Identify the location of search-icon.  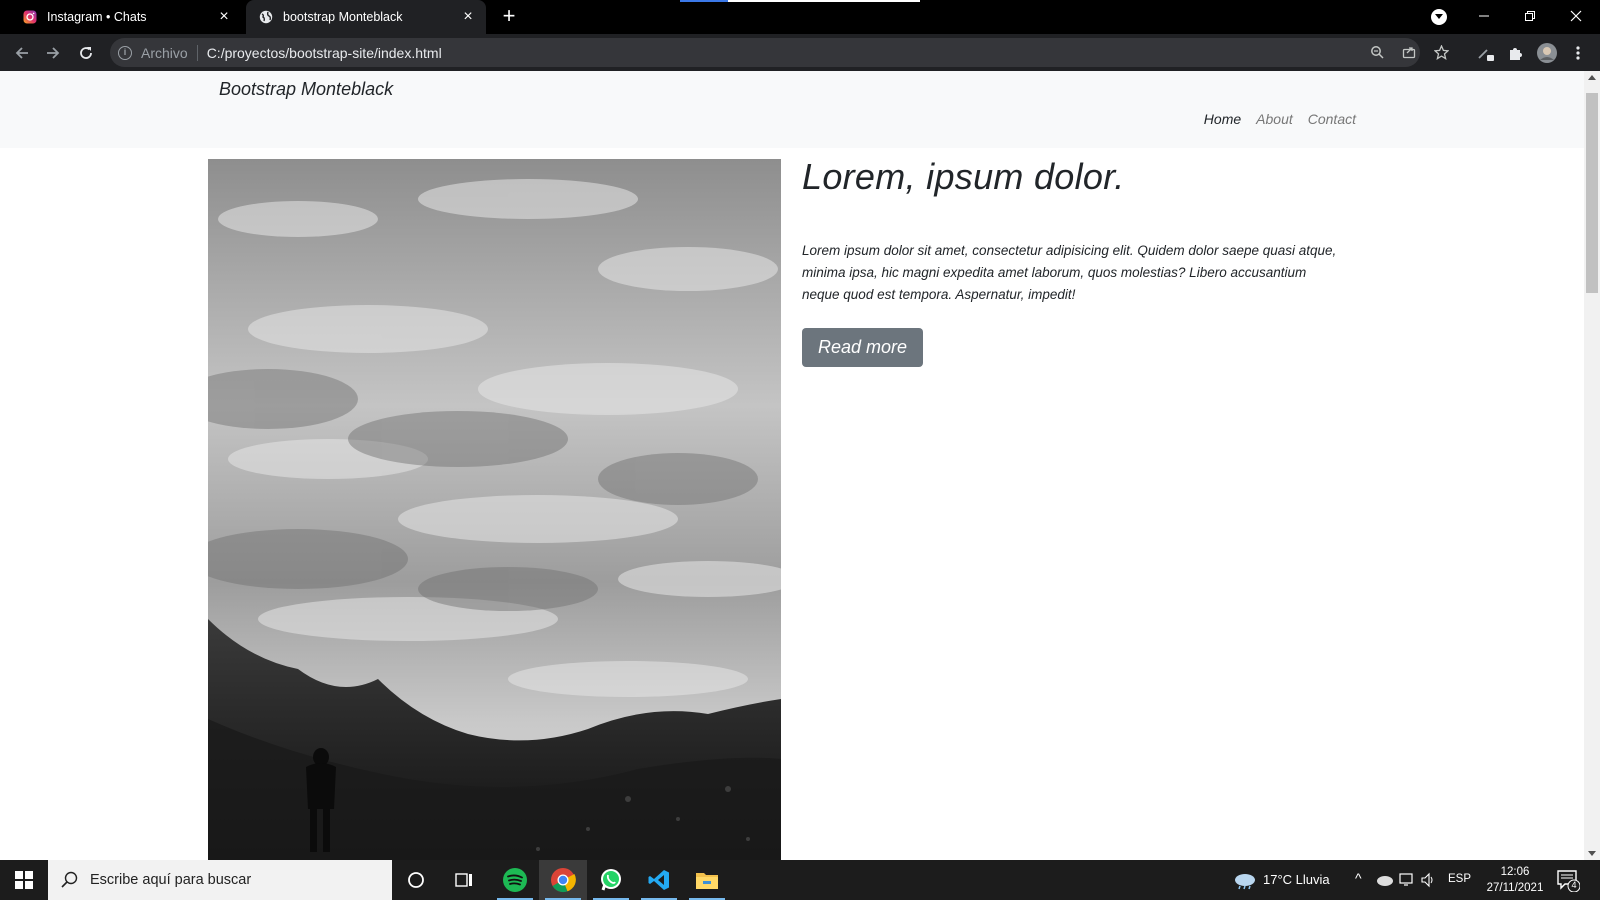
(70, 880).